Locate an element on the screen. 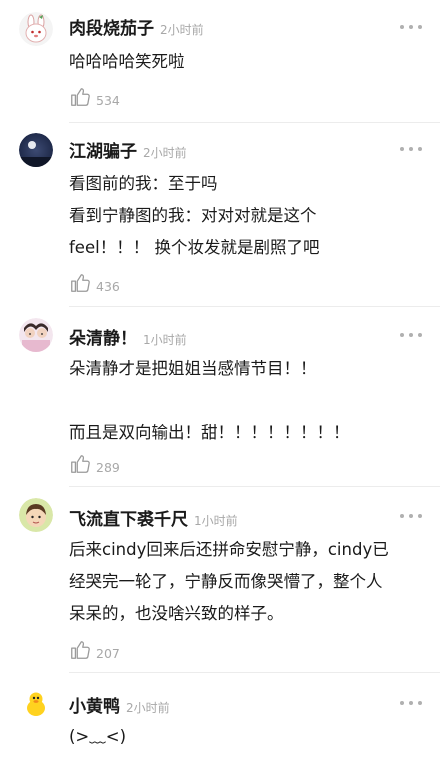 Image resolution: width=440 pixels, height=759 pixels. comment-text: 朵清静才是把姐姐当感情节目！！ 而且是双向输出！甜！！！！！！！！ is located at coordinates (247, 401).